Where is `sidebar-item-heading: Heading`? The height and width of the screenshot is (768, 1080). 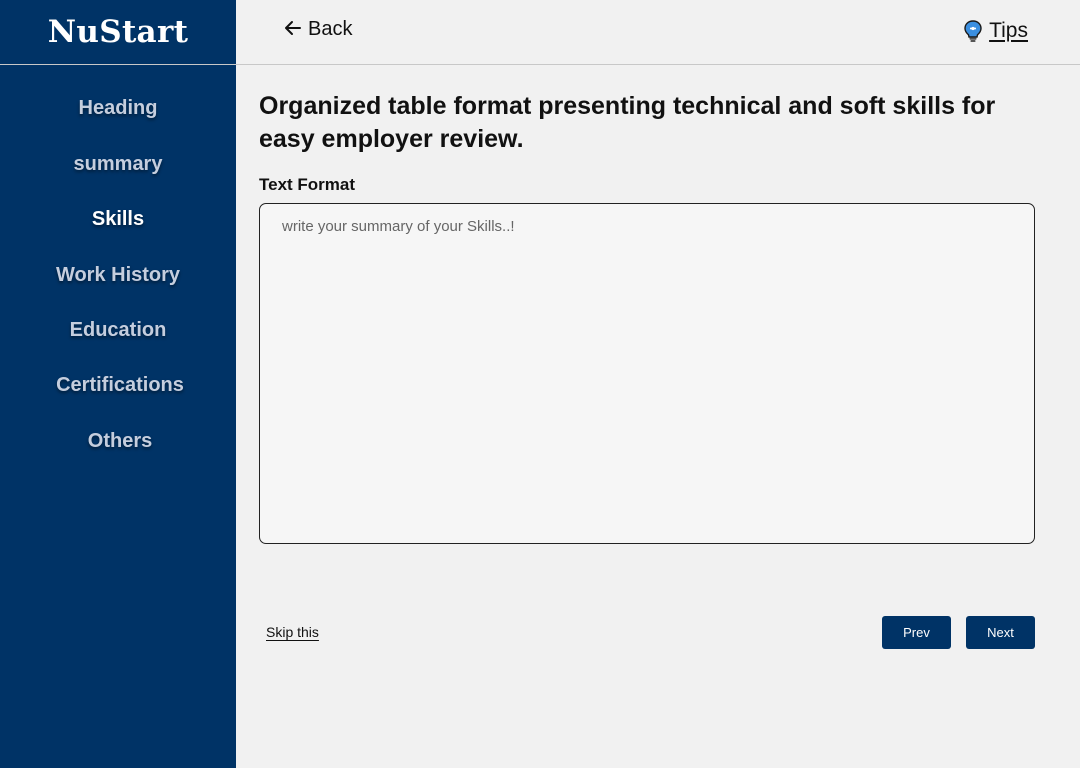 sidebar-item-heading: Heading is located at coordinates (118, 108).